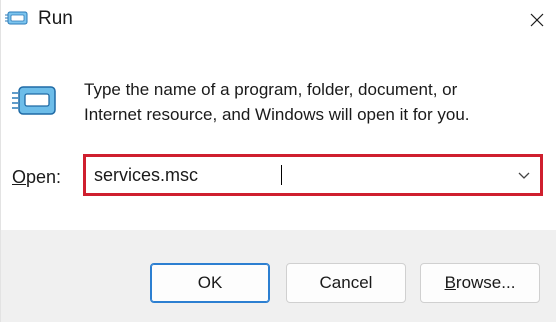  I want to click on close-icon, so click(537, 20).